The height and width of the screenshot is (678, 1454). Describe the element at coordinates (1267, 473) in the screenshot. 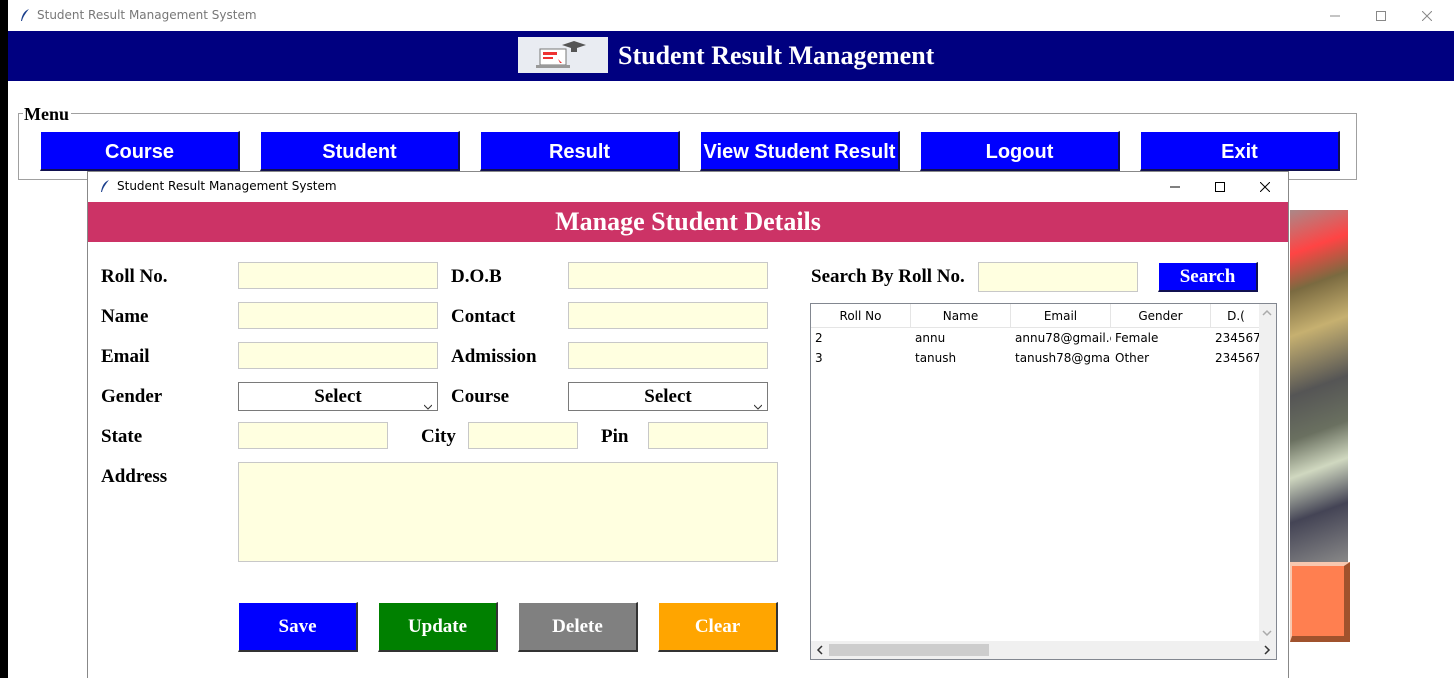

I see `vertical-scrollbar` at that location.